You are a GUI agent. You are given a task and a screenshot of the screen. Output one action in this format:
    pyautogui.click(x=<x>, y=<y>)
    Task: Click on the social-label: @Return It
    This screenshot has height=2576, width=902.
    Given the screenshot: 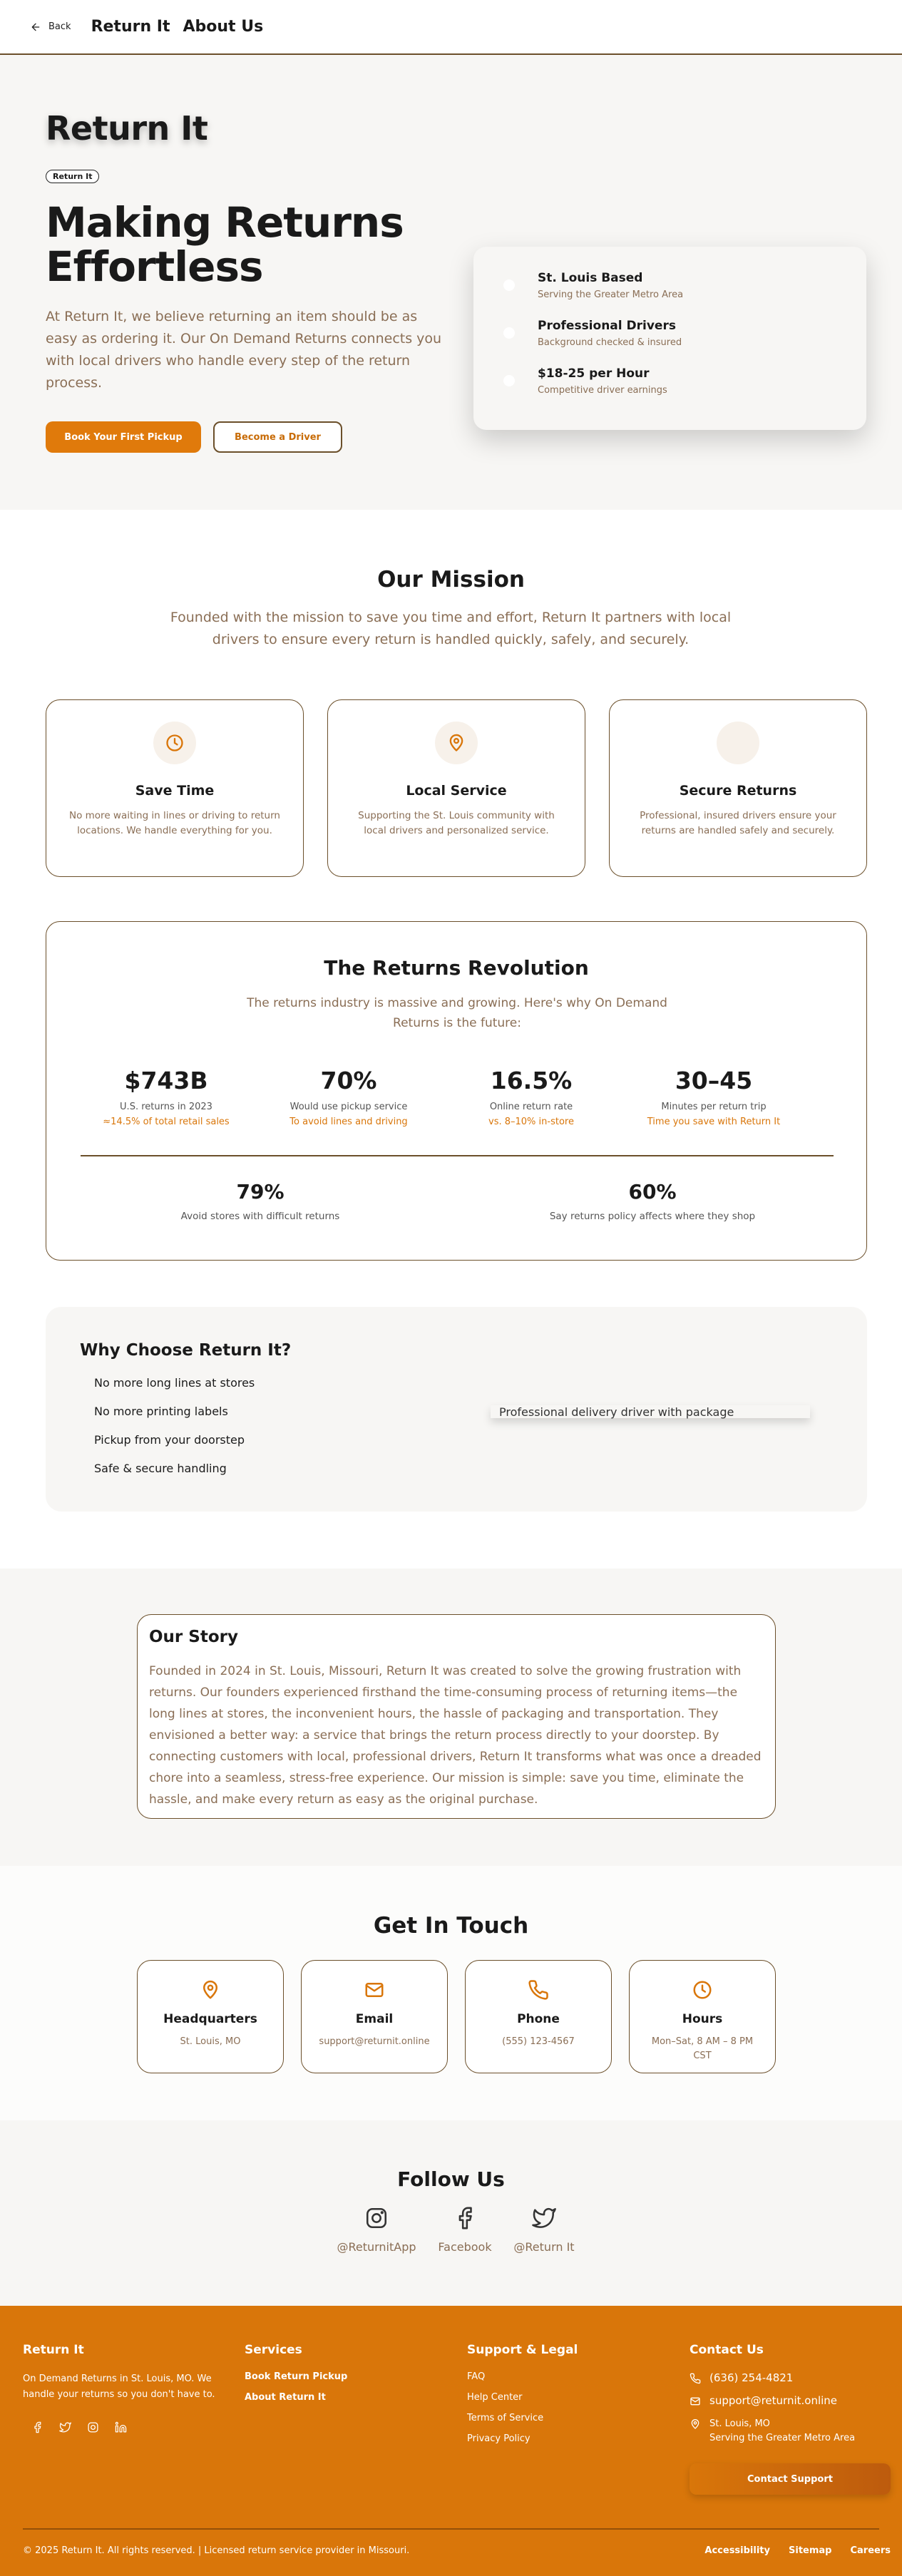 What is the action you would take?
    pyautogui.click(x=544, y=2247)
    